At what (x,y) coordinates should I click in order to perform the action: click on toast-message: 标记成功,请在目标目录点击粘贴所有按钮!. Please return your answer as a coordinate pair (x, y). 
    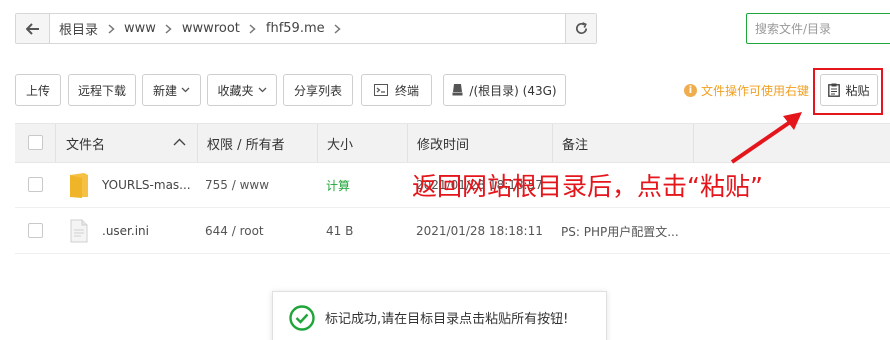
    Looking at the image, I should click on (447, 319).